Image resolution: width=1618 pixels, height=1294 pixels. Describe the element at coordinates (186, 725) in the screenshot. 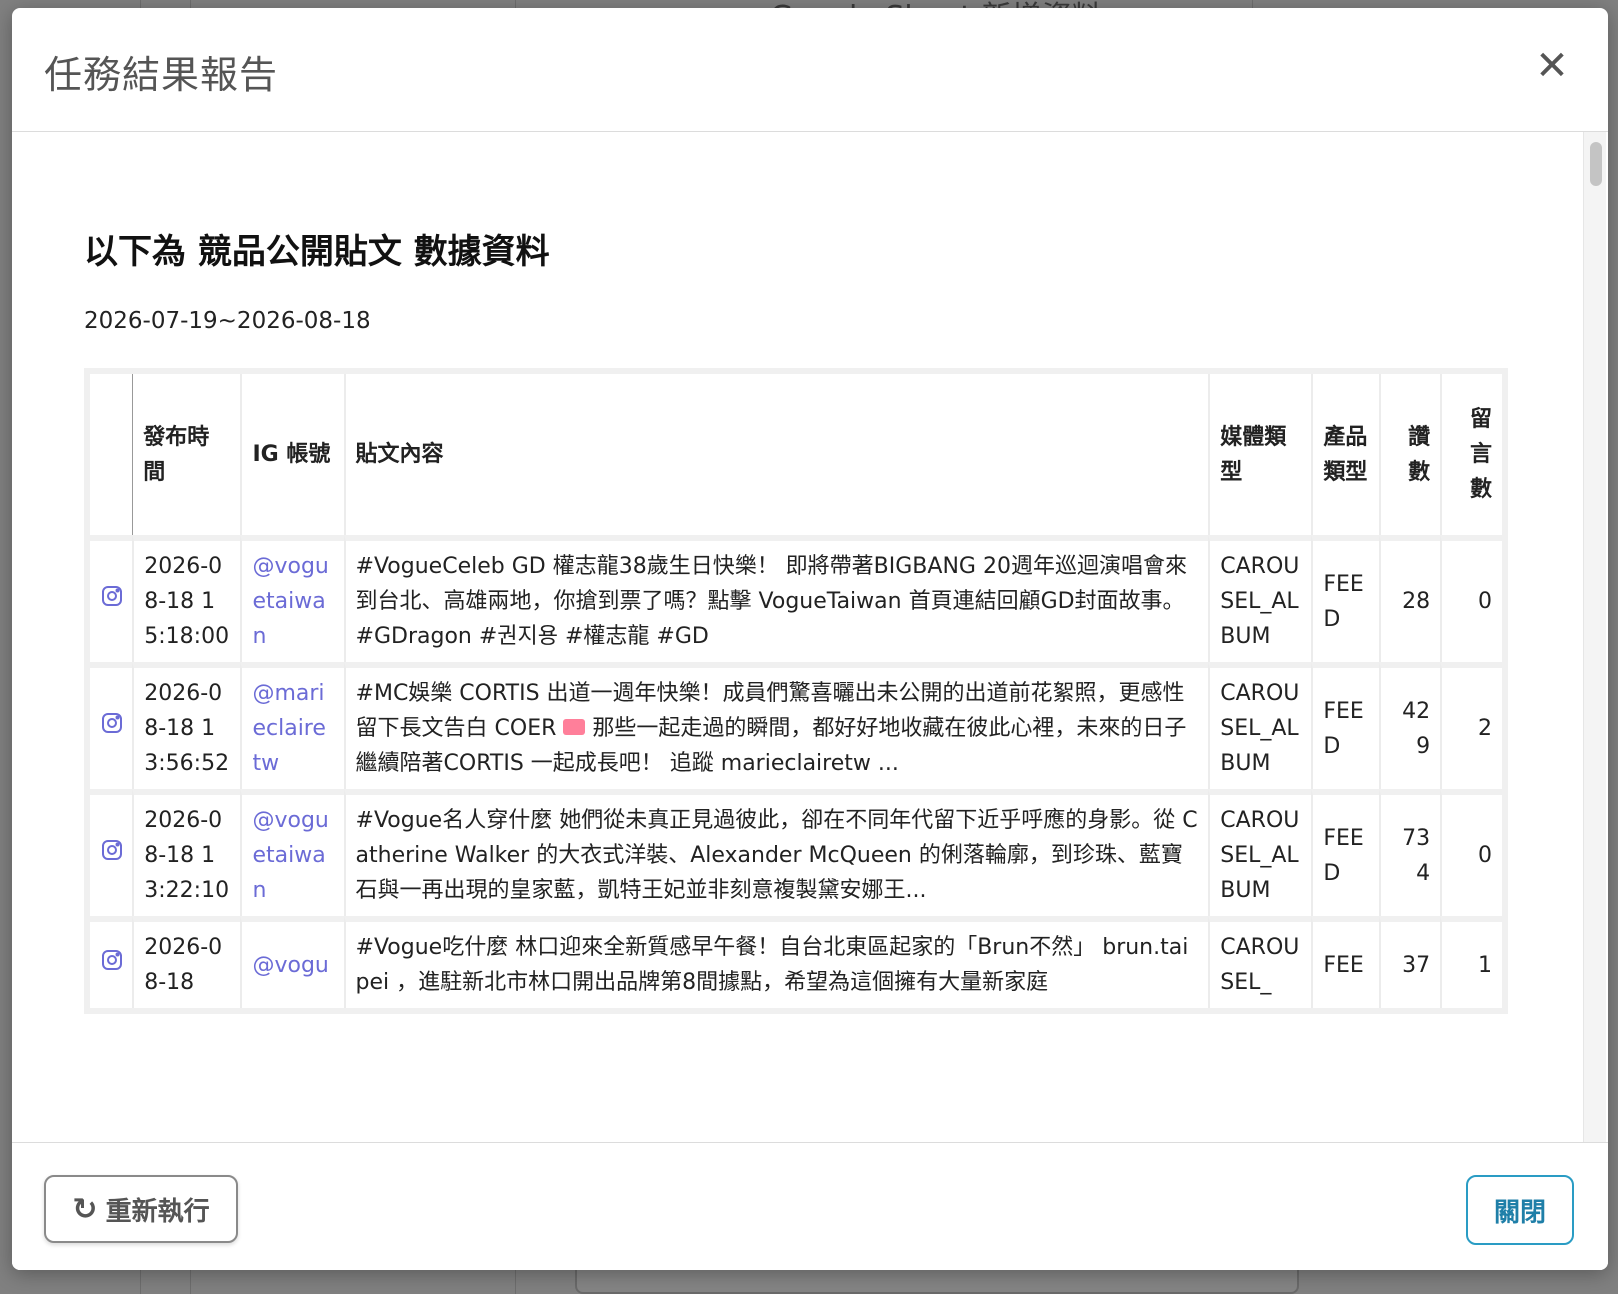

I see `cell-publish-time: 2026-08-18 13:56:52` at that location.